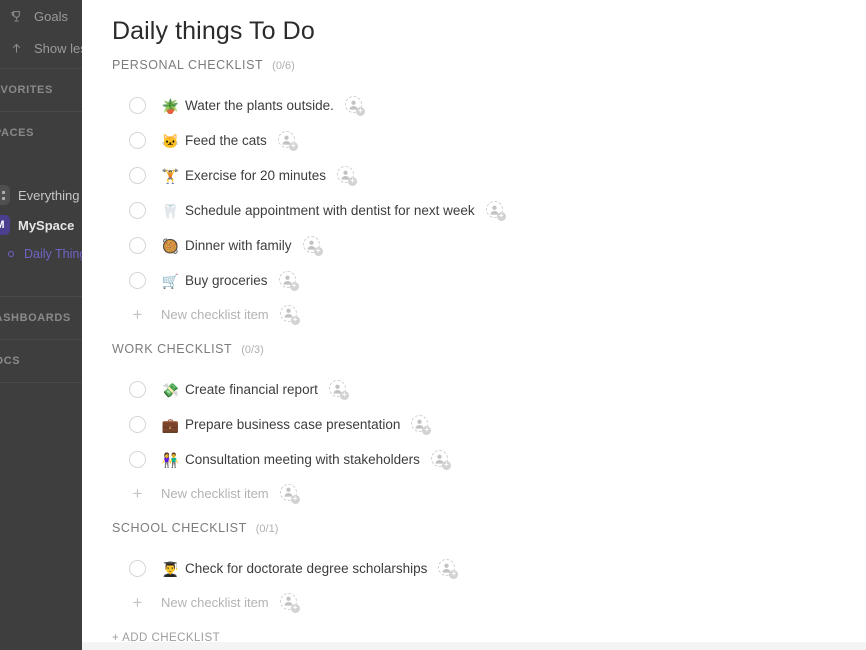 Image resolution: width=866 pixels, height=650 pixels. I want to click on checklist-item-label: Water the plants outside., so click(259, 105).